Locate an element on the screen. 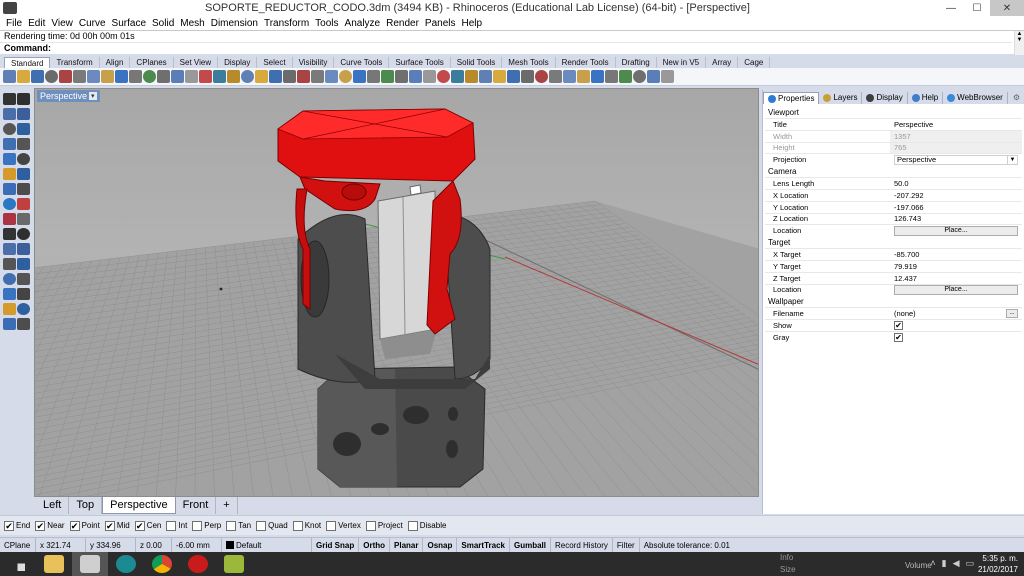 Image resolution: width=1024 pixels, height=576 pixels. menu-analyze: Analyze is located at coordinates (363, 23).